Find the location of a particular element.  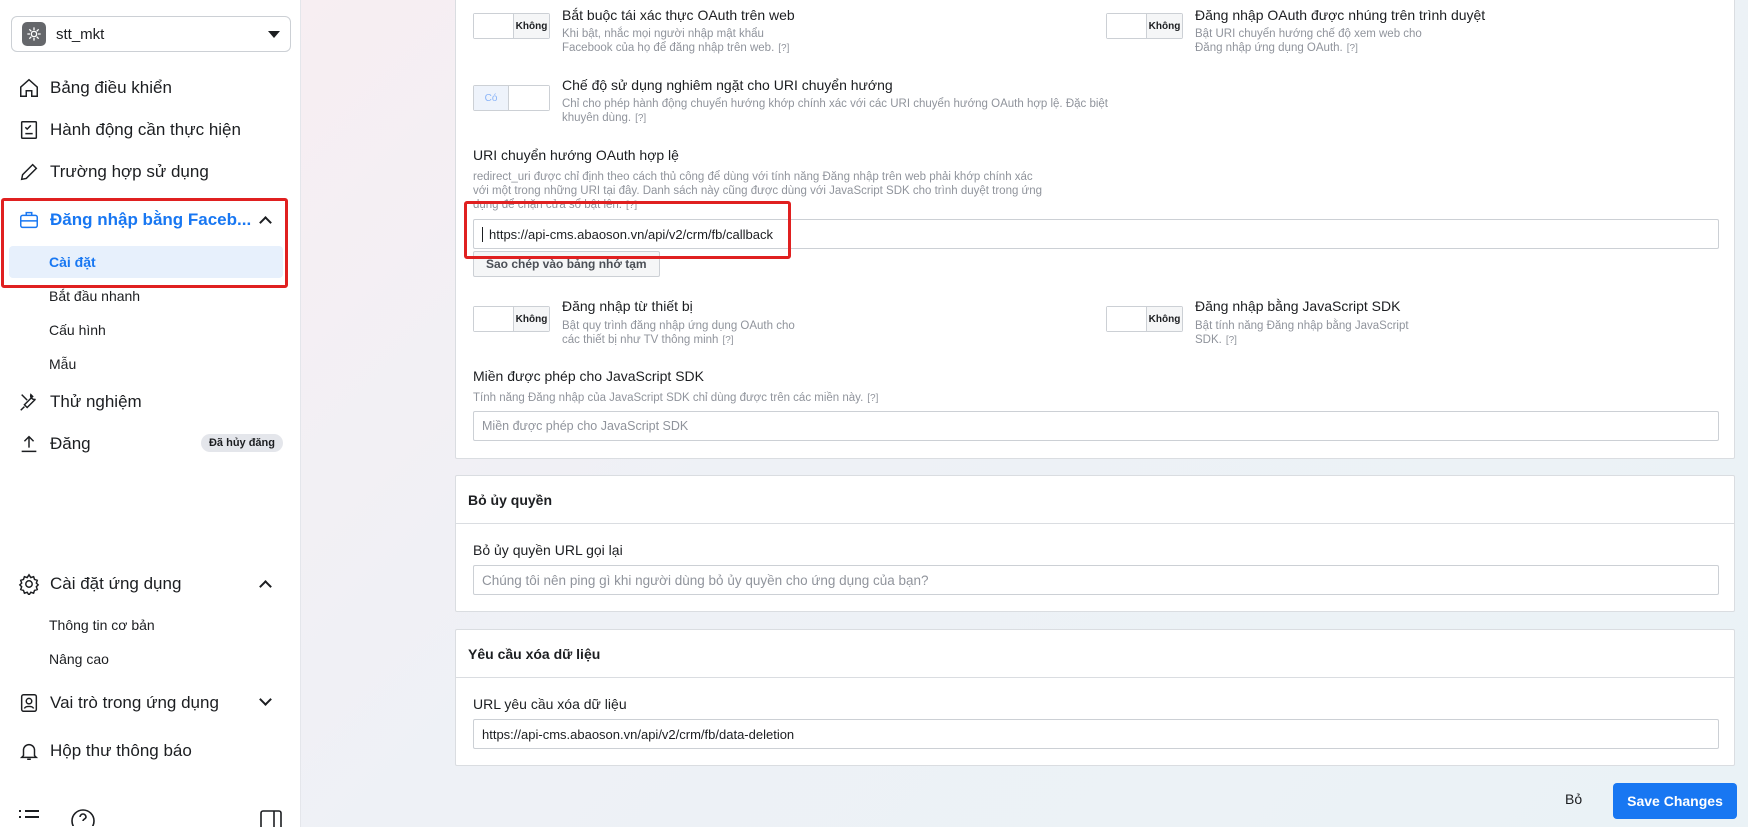

jssdk-desc-line2: SDK. is located at coordinates (1208, 340).